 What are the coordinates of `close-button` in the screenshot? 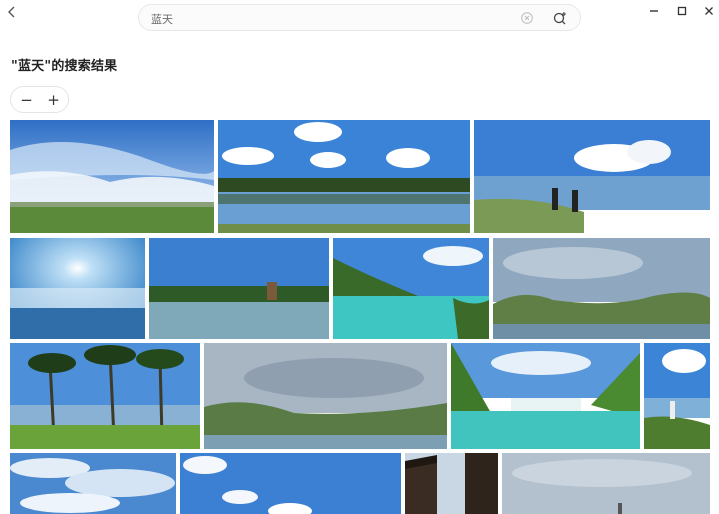 It's located at (708, 11).